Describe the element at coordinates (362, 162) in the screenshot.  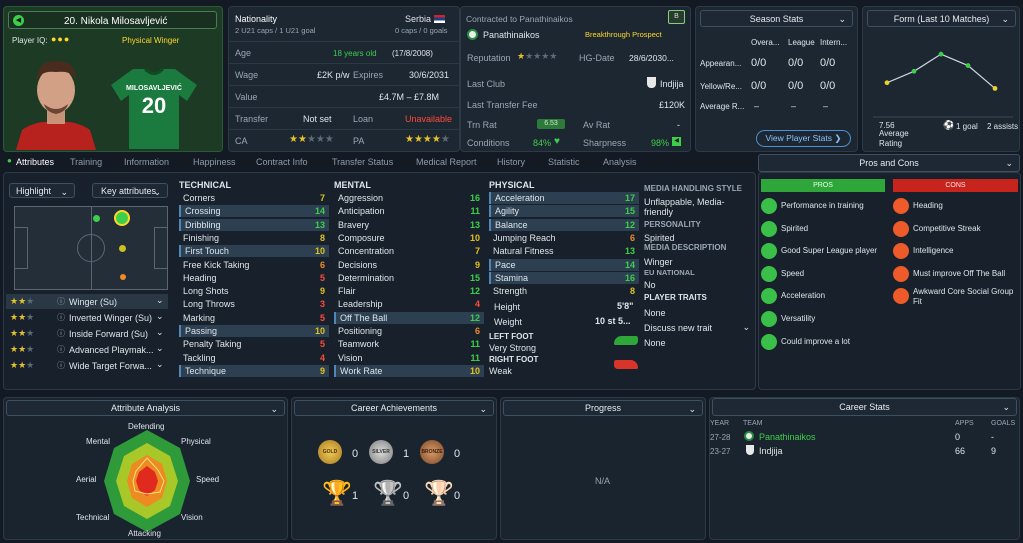
I see `tab-transfer-status: Transfer Status` at that location.